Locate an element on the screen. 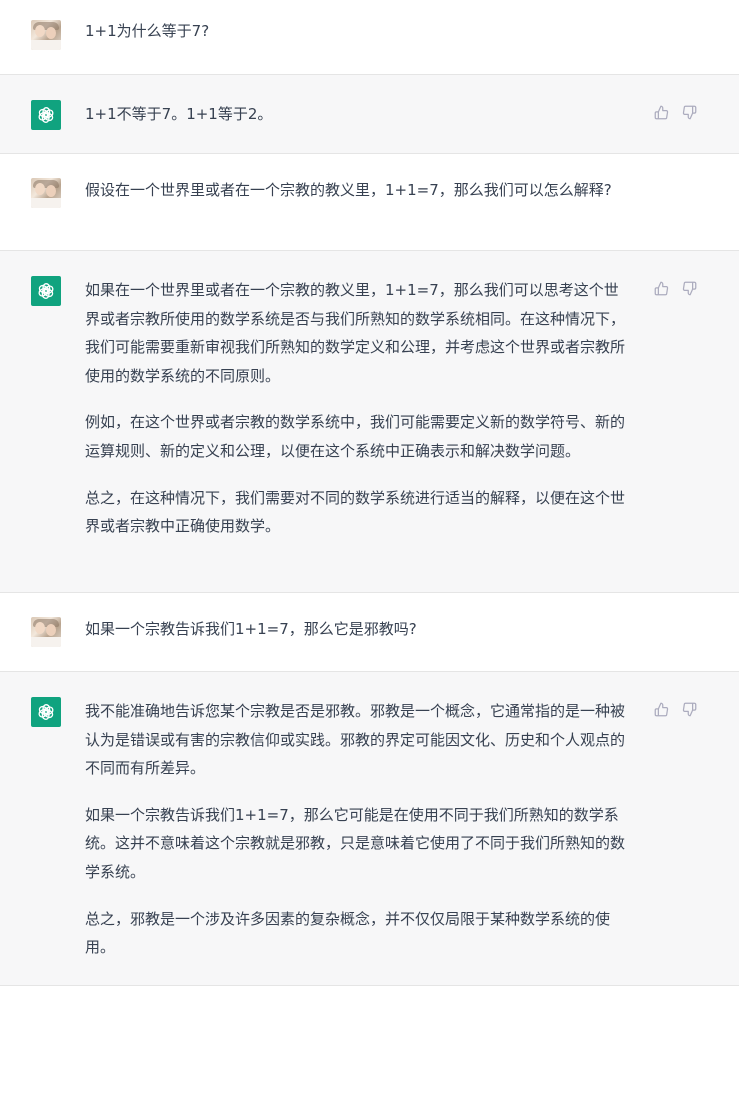 This screenshot has height=1096, width=739. user-message-row: 如果一个宗教告诉我们1+1=7，那么它是邪教吗? is located at coordinates (369, 632).